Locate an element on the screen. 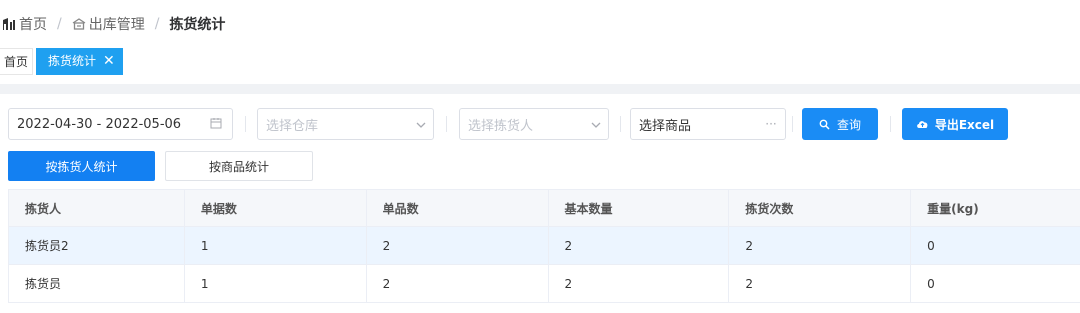  tab-picking-stats: 拣货统计 ✕ is located at coordinates (79, 61).